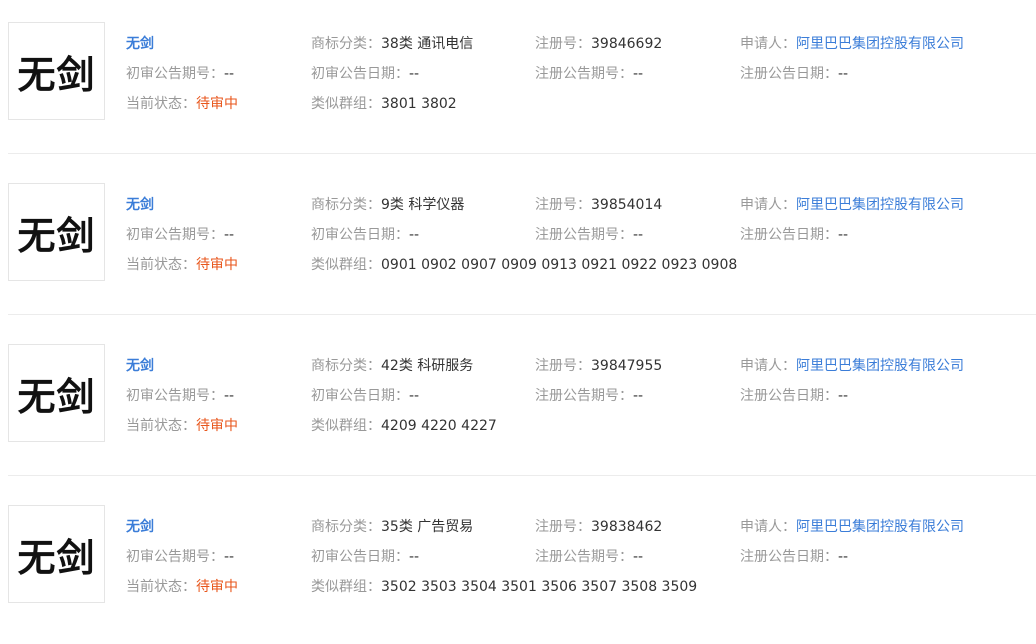  Describe the element at coordinates (419, 104) in the screenshot. I see `group-value: 3801 3802` at that location.